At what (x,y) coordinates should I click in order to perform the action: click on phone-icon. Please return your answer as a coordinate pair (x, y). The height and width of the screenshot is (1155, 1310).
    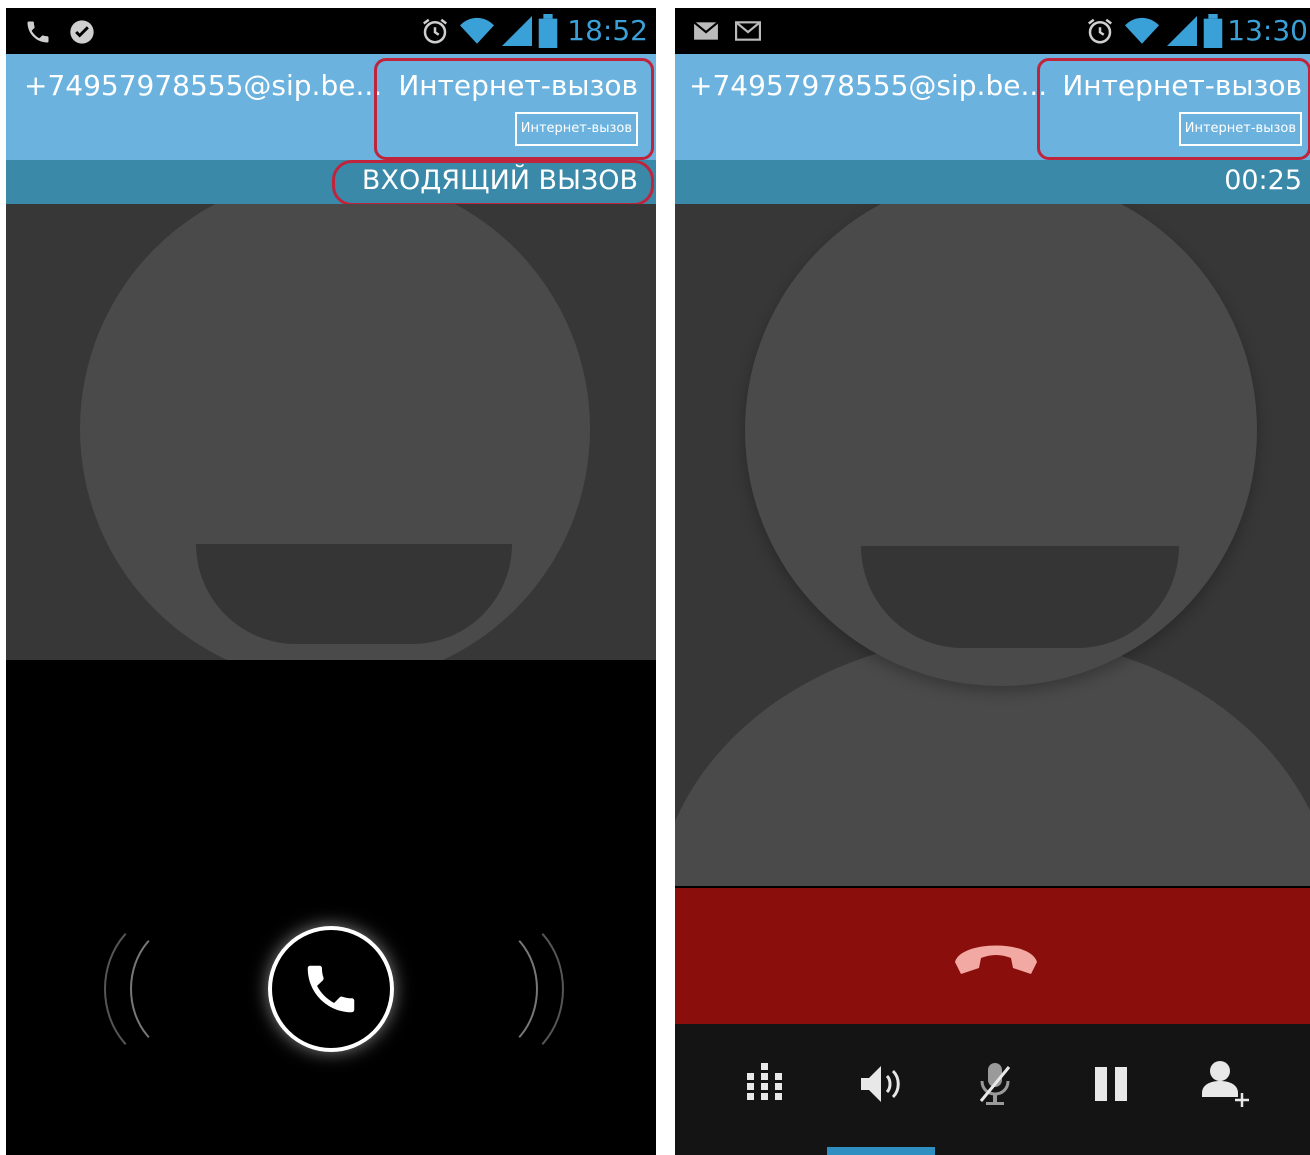
    Looking at the image, I should click on (38, 34).